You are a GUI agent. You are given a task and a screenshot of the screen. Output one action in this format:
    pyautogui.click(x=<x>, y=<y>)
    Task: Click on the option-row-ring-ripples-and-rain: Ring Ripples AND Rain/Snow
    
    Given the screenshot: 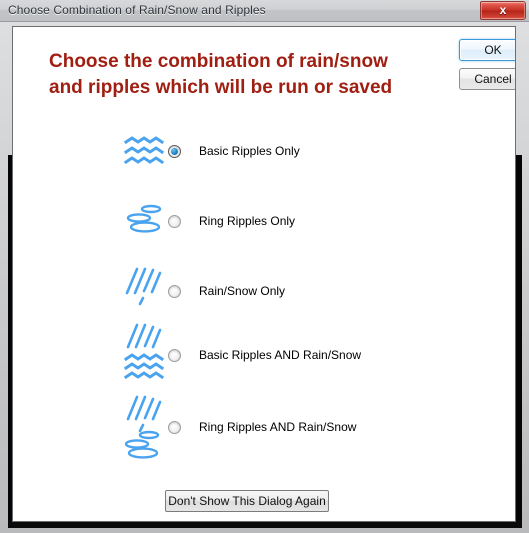 What is the action you would take?
    pyautogui.click(x=264, y=427)
    